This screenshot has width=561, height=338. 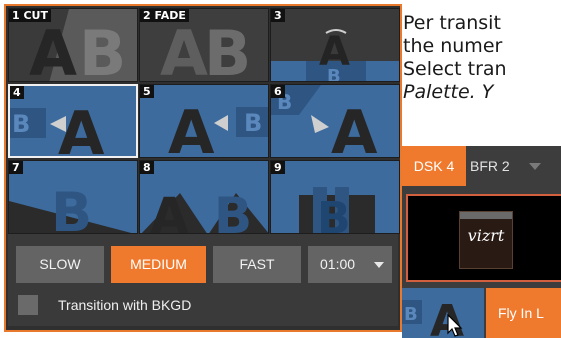 I want to click on transition-tile-1: A B 1 CUT, so click(x=73, y=45).